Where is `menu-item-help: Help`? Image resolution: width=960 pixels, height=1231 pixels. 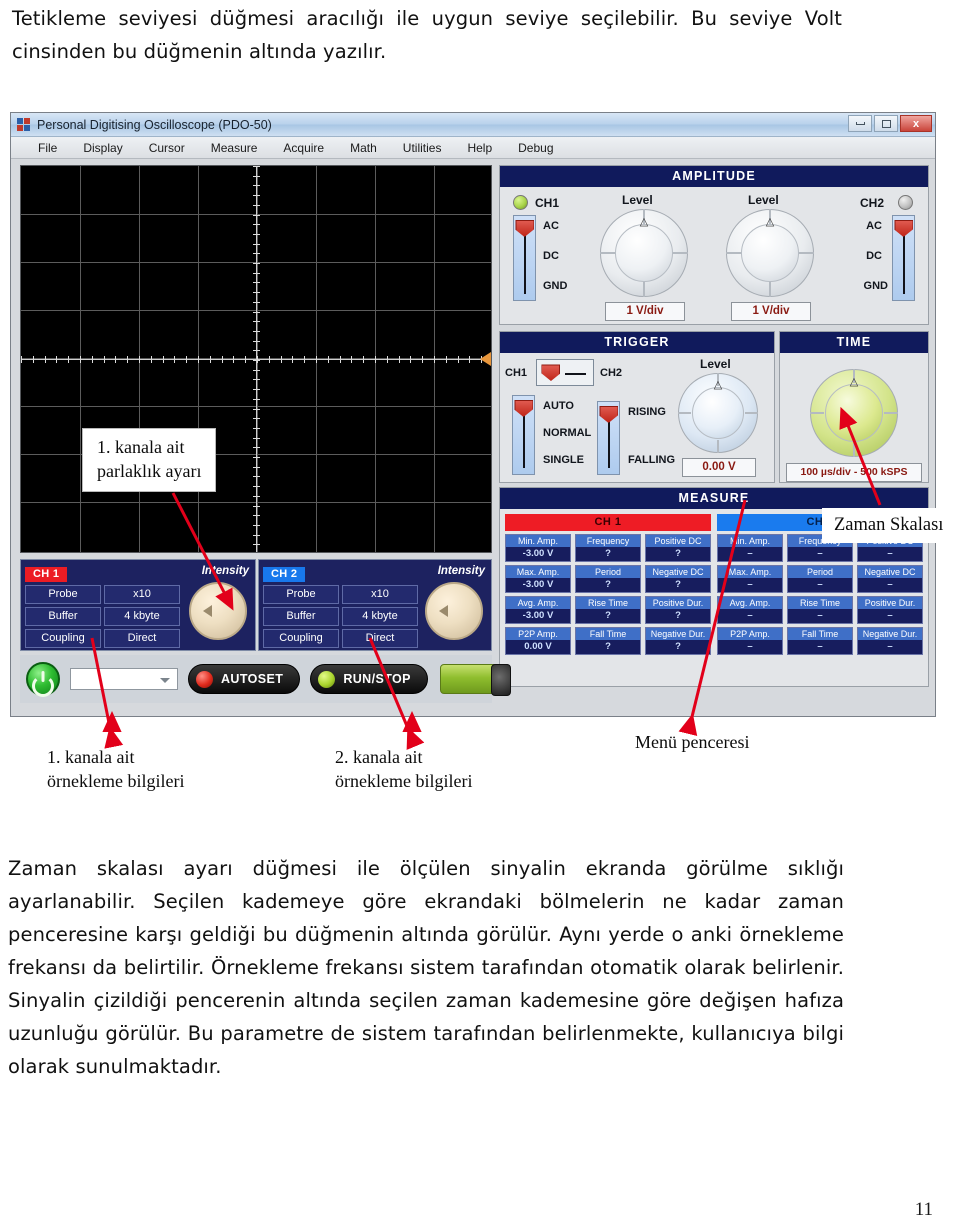 menu-item-help: Help is located at coordinates (479, 148).